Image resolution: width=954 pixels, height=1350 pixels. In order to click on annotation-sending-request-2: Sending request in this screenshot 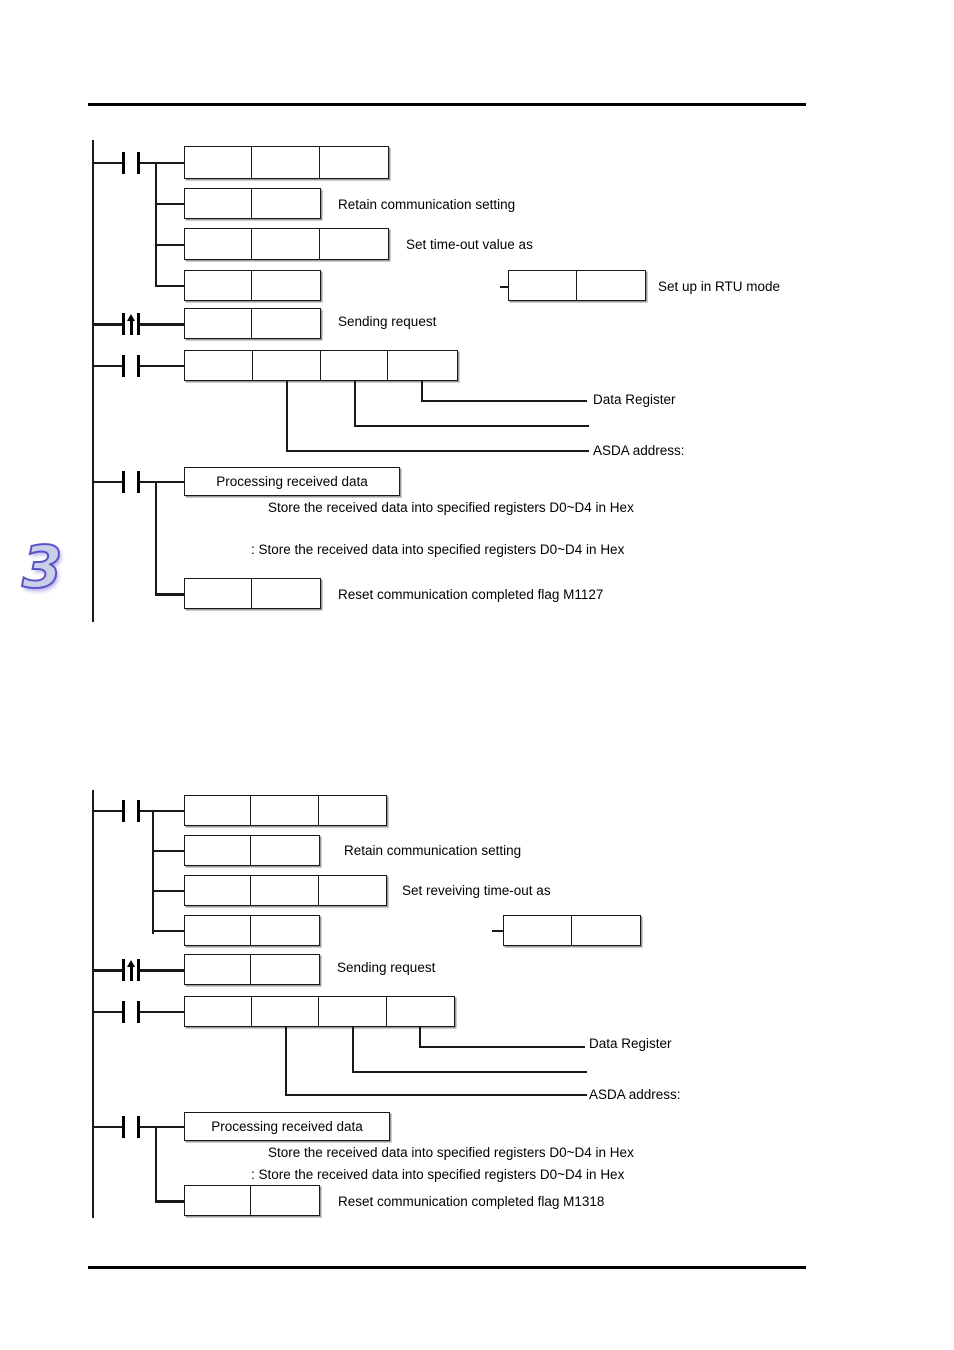, I will do `click(386, 967)`.